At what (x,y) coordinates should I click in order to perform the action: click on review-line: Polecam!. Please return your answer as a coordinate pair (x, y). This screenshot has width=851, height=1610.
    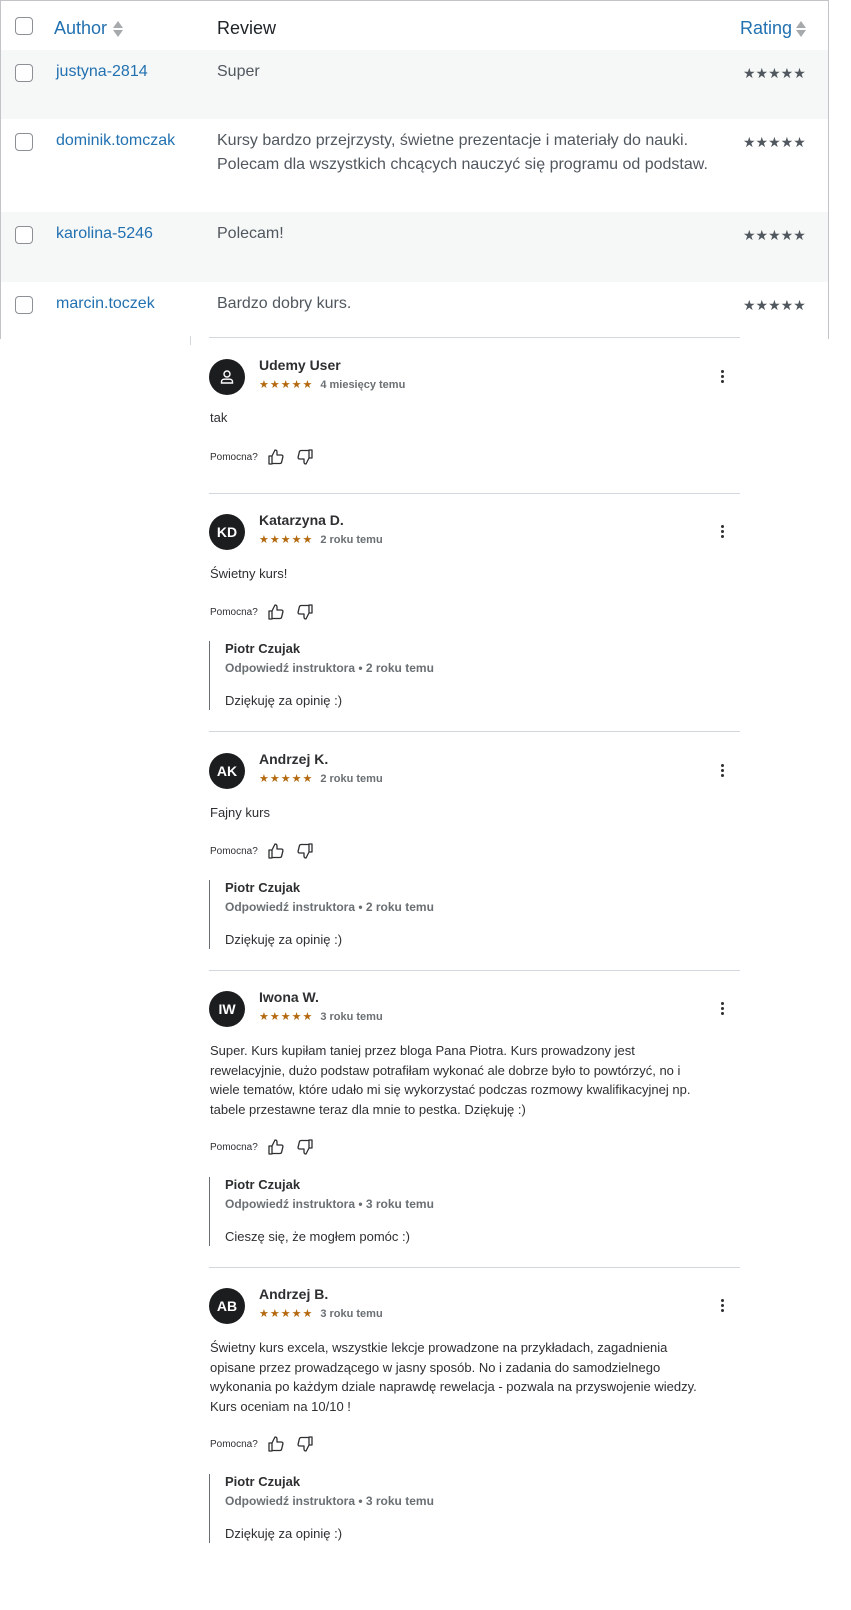
    Looking at the image, I should click on (250, 233).